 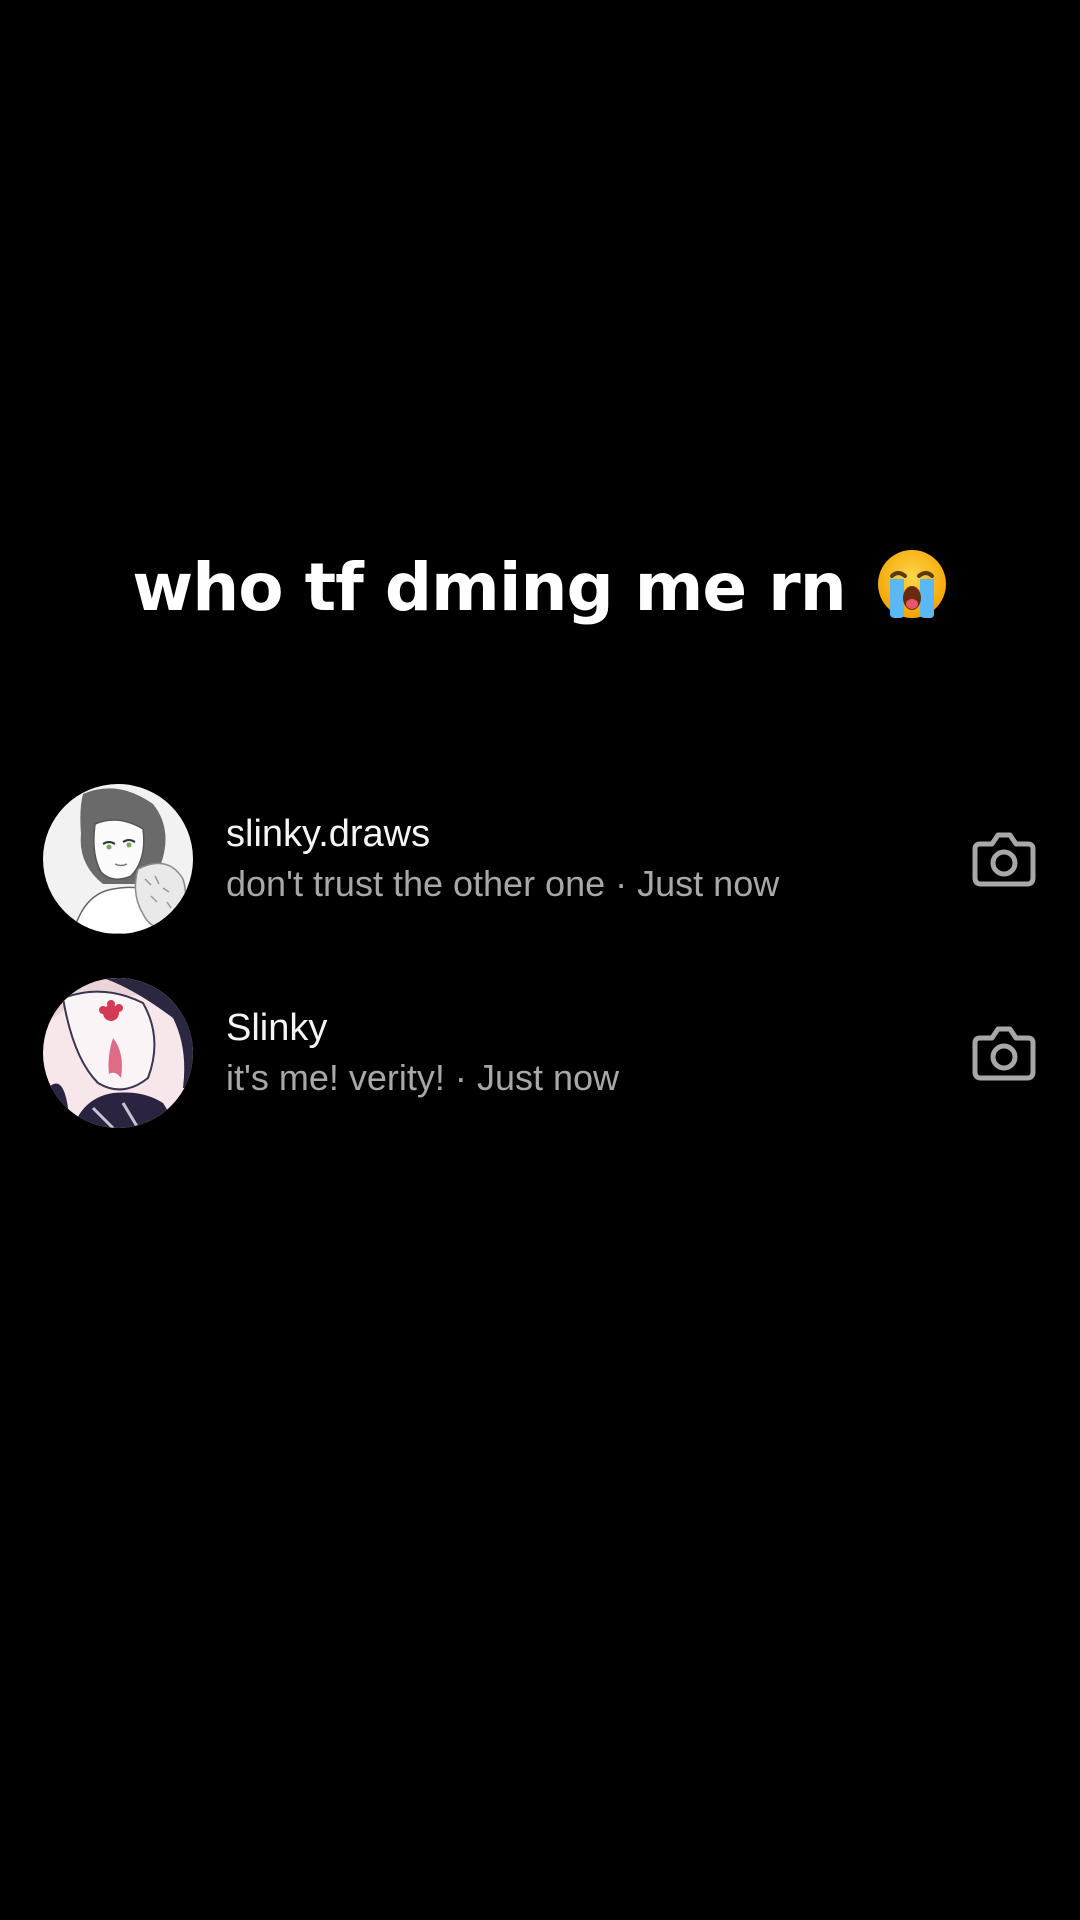 I want to click on dm-message: it's me! verity!, so click(x=335, y=1077).